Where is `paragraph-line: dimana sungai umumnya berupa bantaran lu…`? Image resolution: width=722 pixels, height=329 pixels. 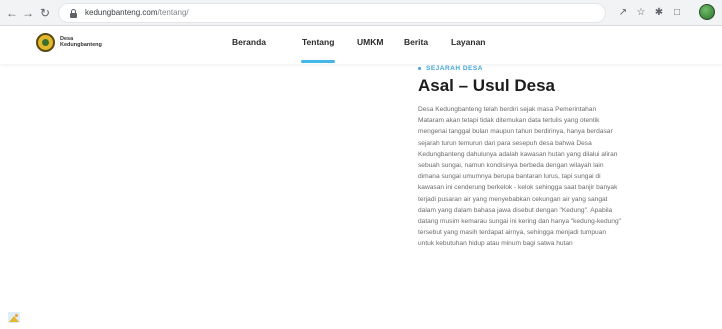 paragraph-line: dimana sungai umumnya berupa bantaran lu… is located at coordinates (509, 177).